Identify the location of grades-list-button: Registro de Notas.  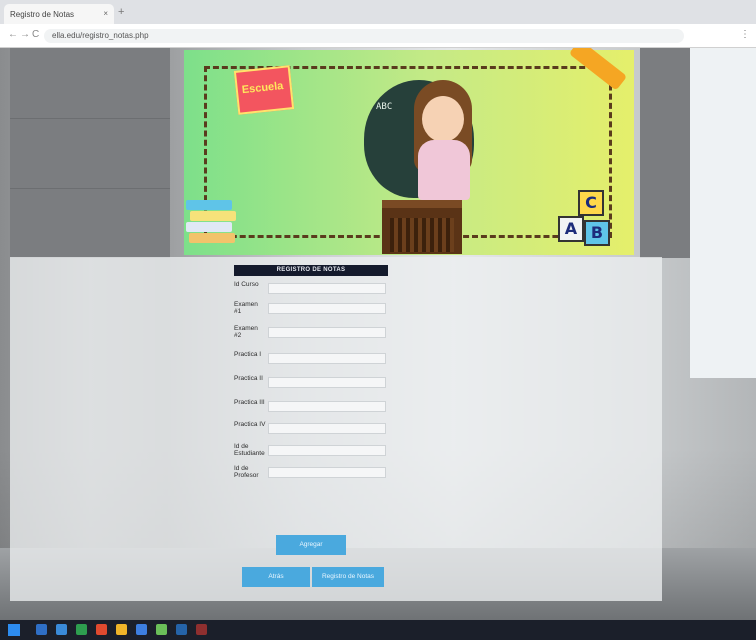
(348, 577).